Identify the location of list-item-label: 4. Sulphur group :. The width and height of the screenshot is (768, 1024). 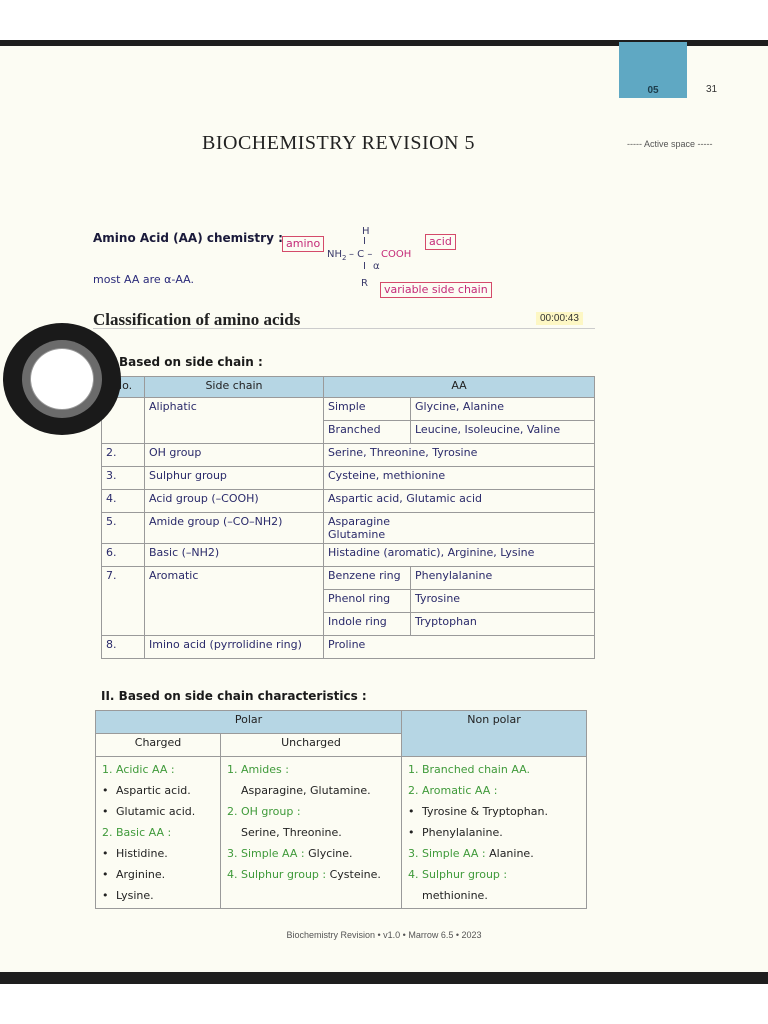
(277, 874).